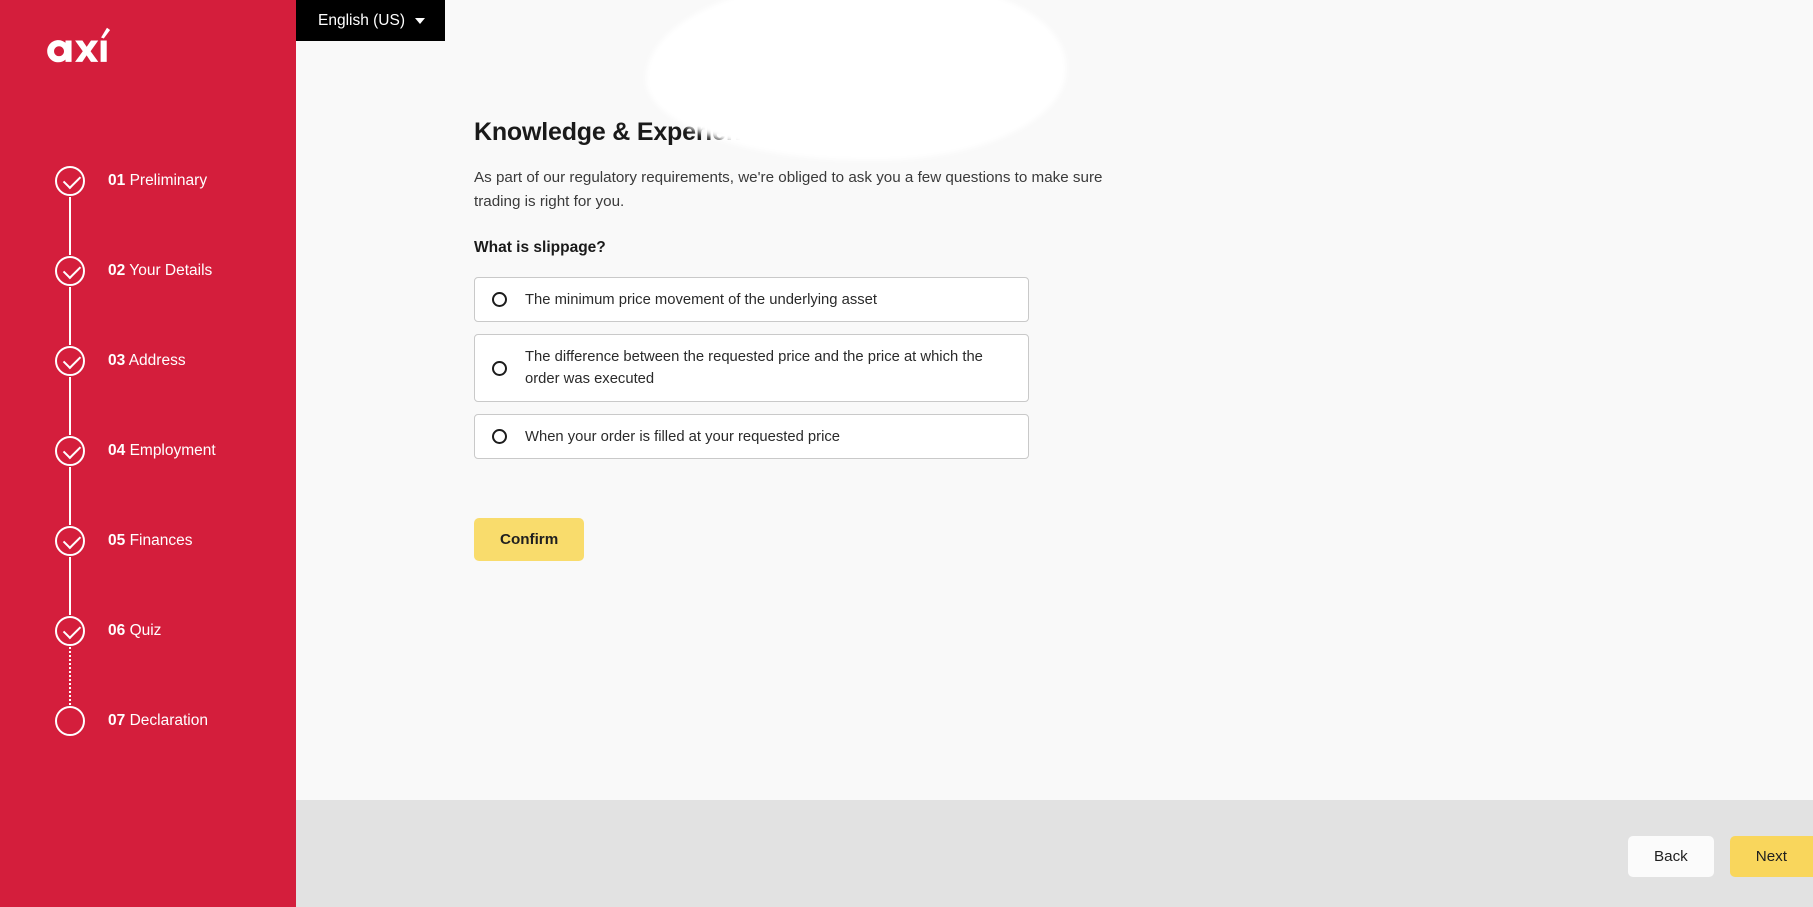 The image size is (1813, 907). I want to click on step-number: 04, so click(117, 450).